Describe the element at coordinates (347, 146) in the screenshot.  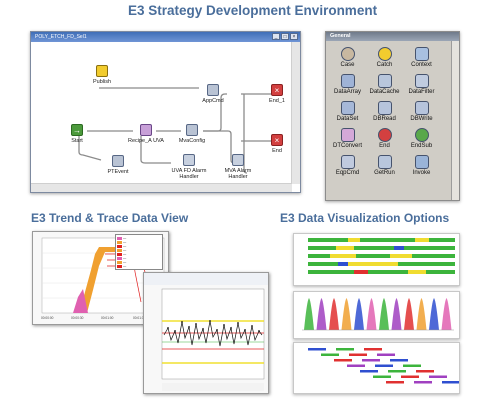
I see `palette-item-label: DTConvert` at that location.